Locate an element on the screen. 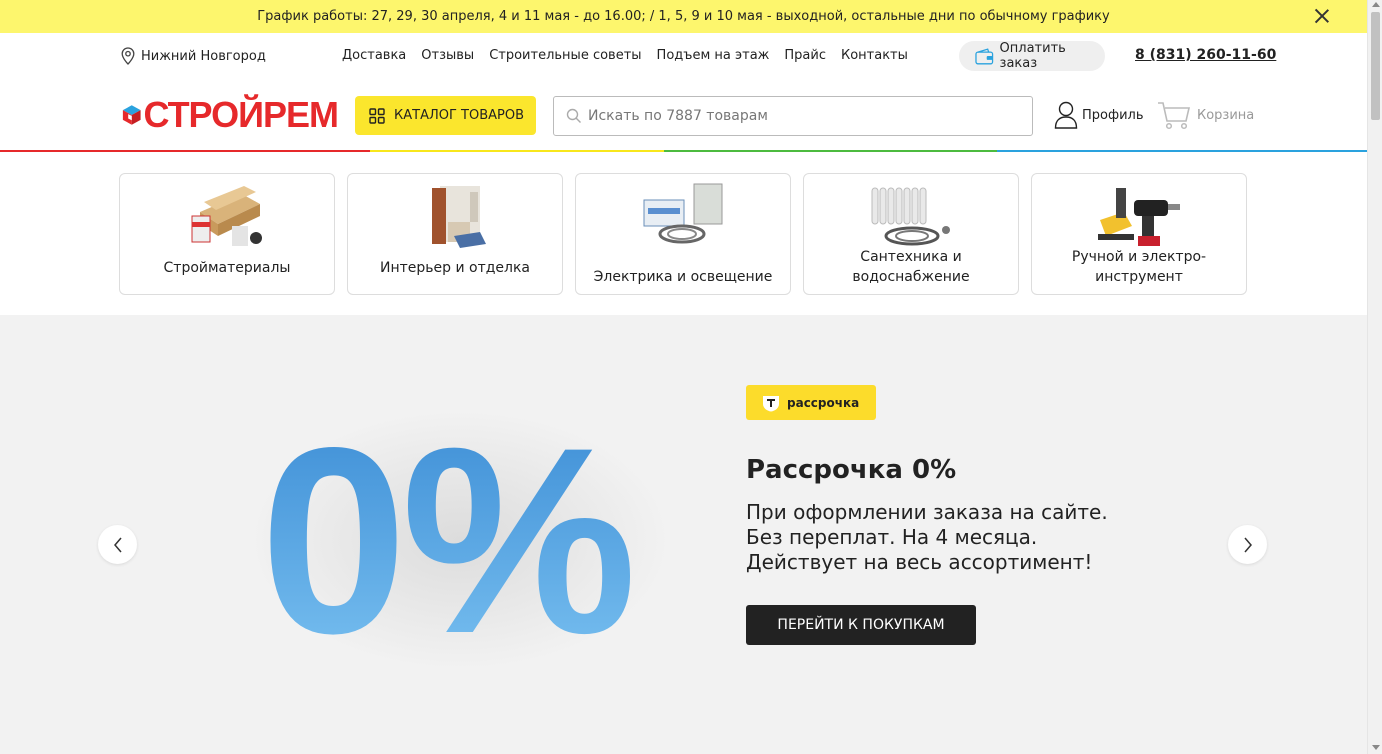  cart-icon is located at coordinates (1174, 116).